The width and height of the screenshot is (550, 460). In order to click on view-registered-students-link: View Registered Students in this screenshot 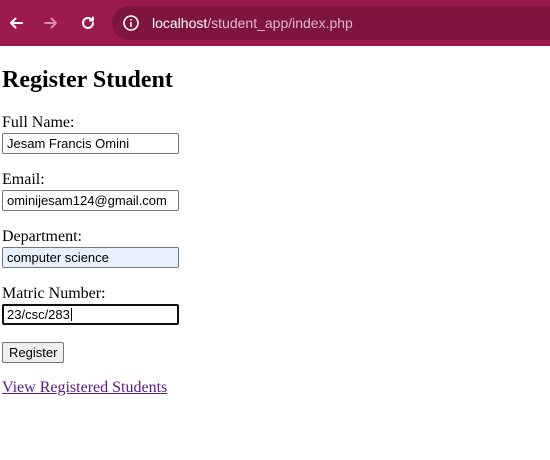, I will do `click(84, 388)`.